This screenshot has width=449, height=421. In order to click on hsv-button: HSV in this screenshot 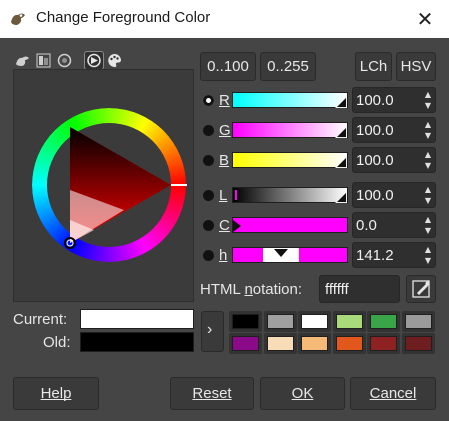, I will do `click(416, 66)`.